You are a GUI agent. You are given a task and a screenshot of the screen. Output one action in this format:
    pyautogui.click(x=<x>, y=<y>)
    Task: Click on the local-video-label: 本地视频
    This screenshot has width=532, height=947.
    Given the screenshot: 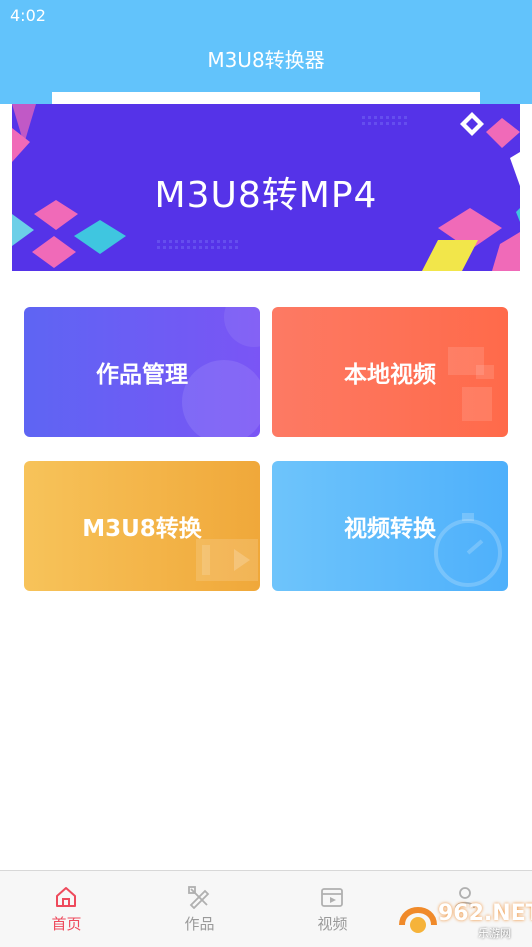 What is the action you would take?
    pyautogui.click(x=390, y=375)
    